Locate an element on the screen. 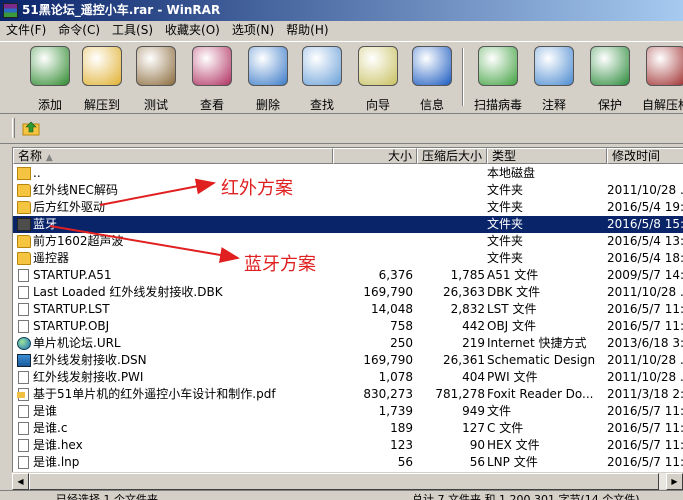 This screenshot has width=683, height=500. file-row: 后方红外驱动 文件夹 2016/5/4 19:2 is located at coordinates (348, 207).